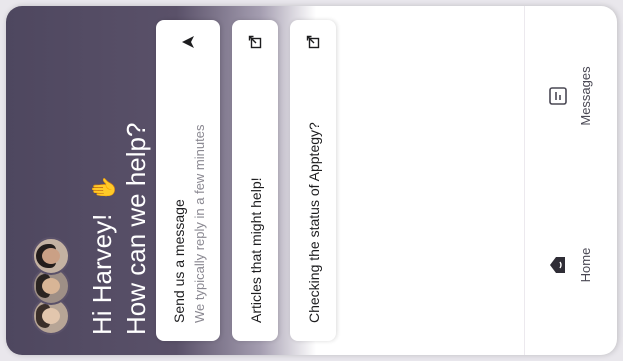 The width and height of the screenshot is (623, 361). What do you see at coordinates (179, 261) in the screenshot?
I see `card-title: Send us a message` at bounding box center [179, 261].